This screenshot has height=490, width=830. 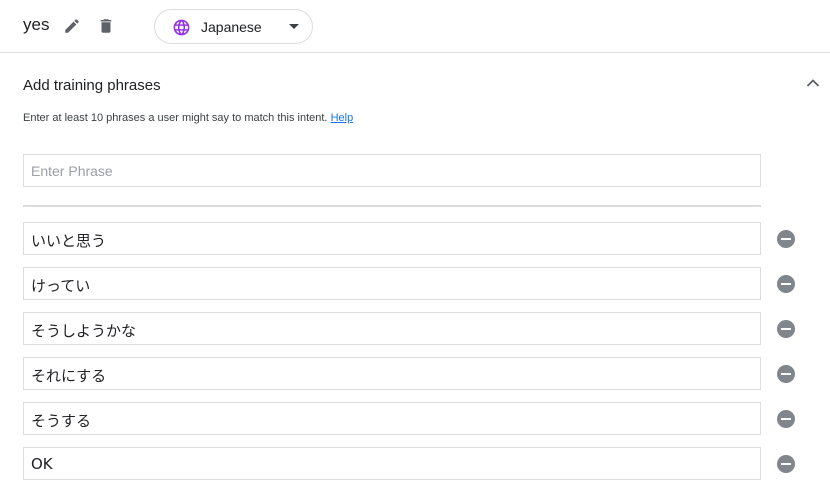 What do you see at coordinates (106, 26) in the screenshot?
I see `trash-icon` at bounding box center [106, 26].